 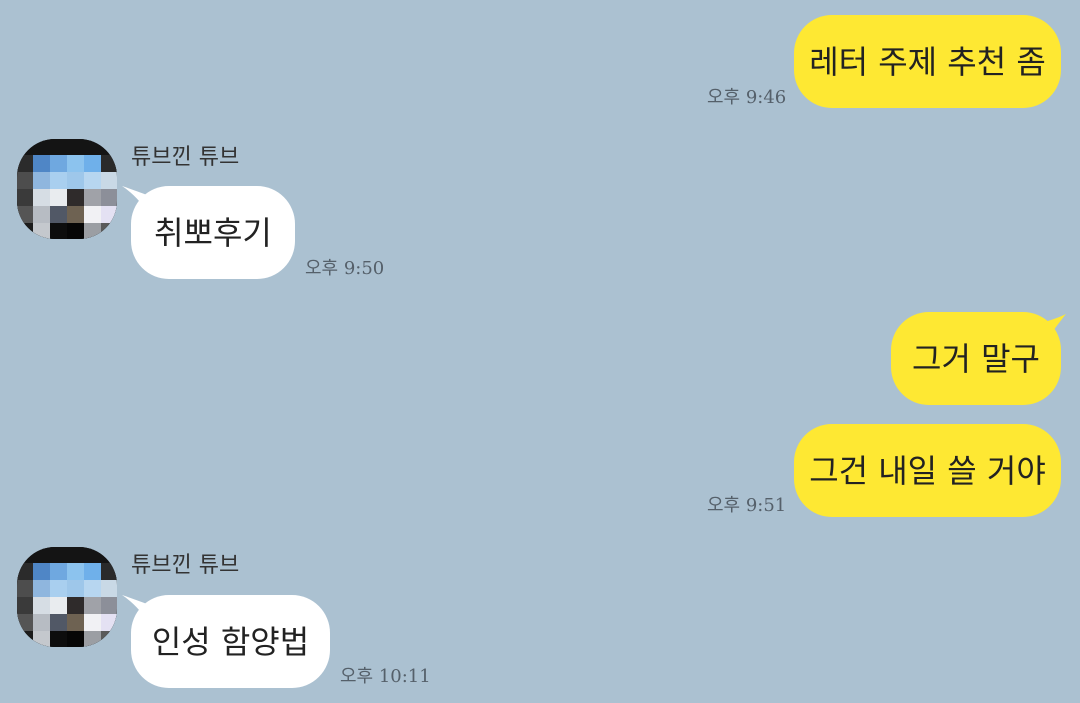 What do you see at coordinates (213, 232) in the screenshot?
I see `their-message-bubble: 취뽀후기` at bounding box center [213, 232].